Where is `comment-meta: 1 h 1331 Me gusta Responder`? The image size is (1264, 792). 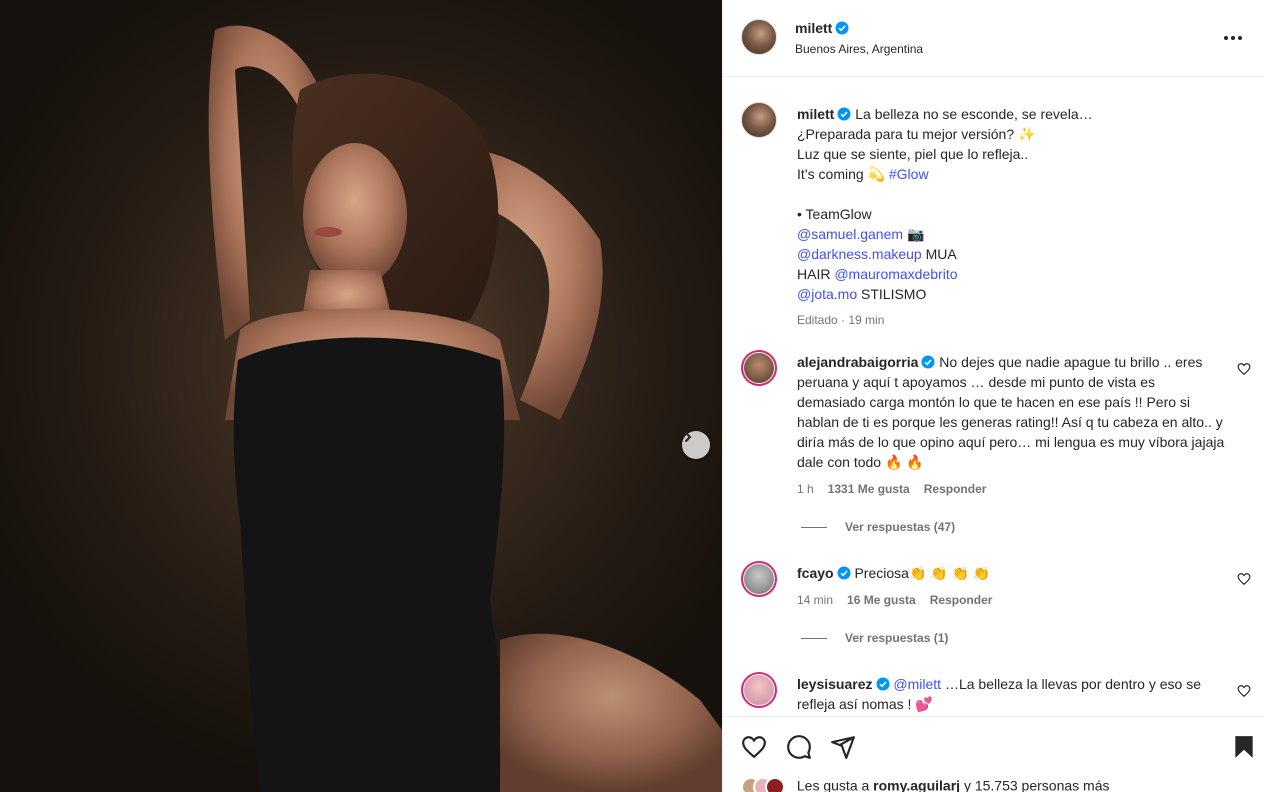
comment-meta: 1 h 1331 Me gusta Responder is located at coordinates (1011, 489).